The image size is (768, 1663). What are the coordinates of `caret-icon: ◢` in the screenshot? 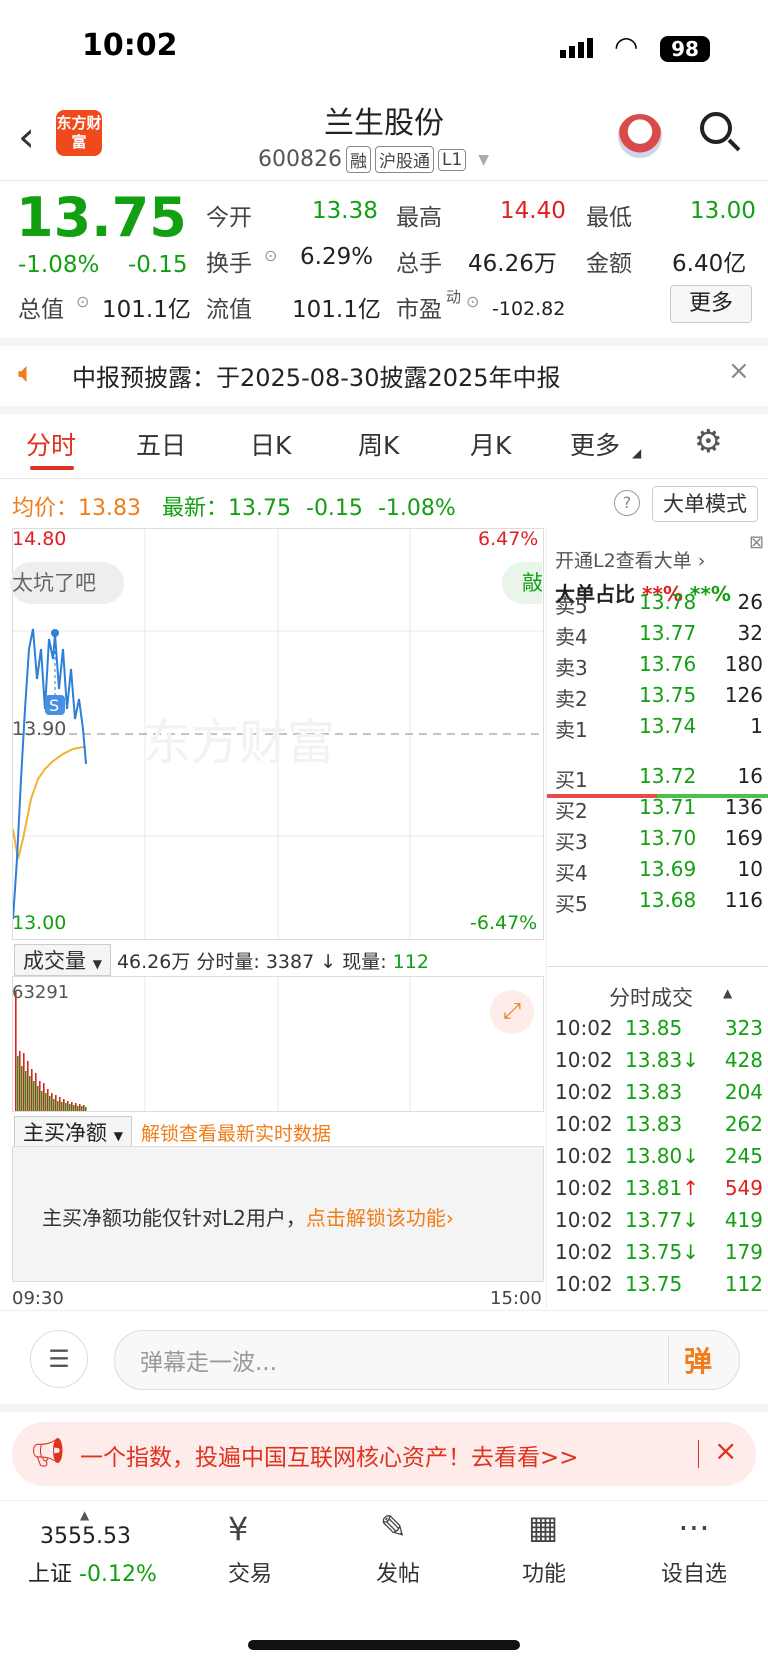 It's located at (637, 453).